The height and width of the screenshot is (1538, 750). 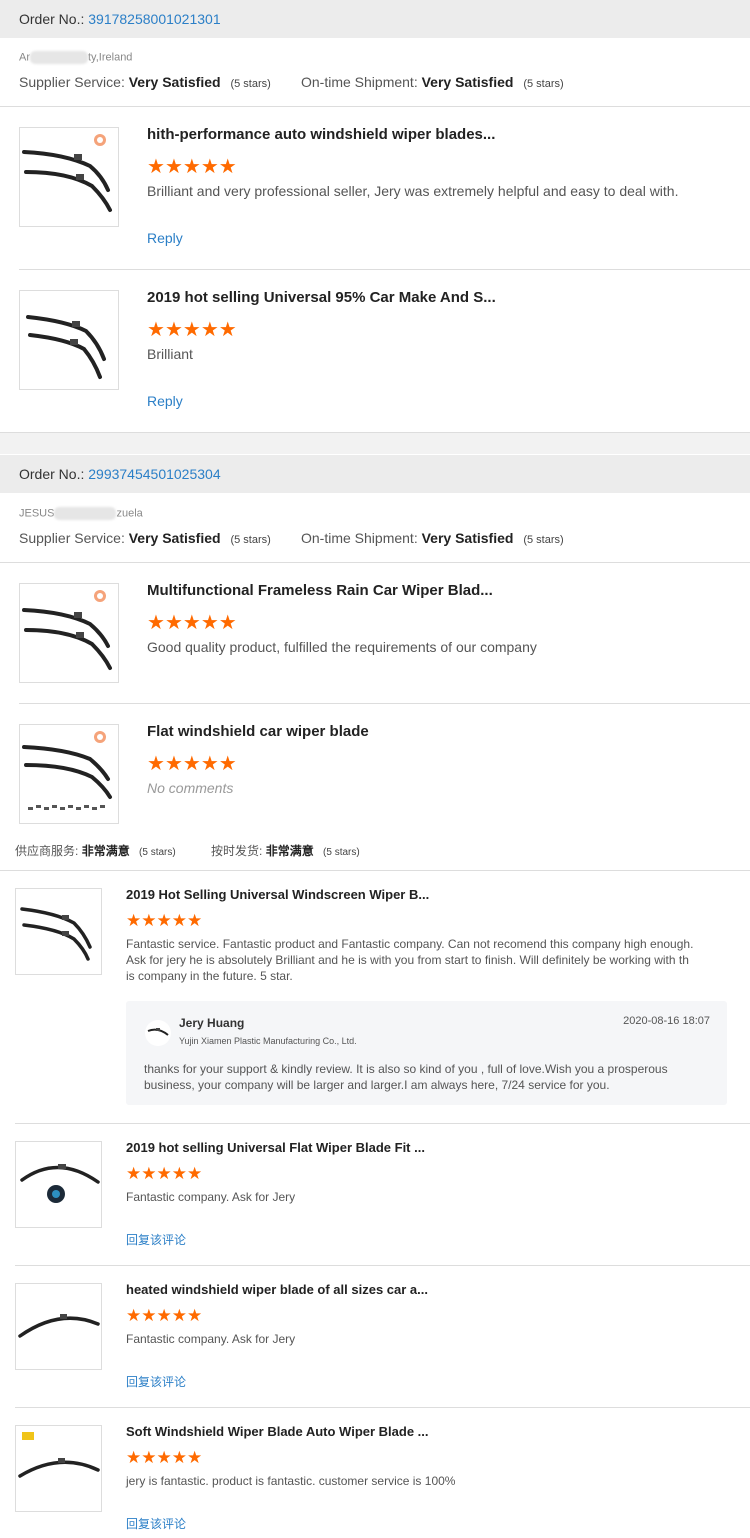 I want to click on privacy-blur, so click(x=85, y=513).